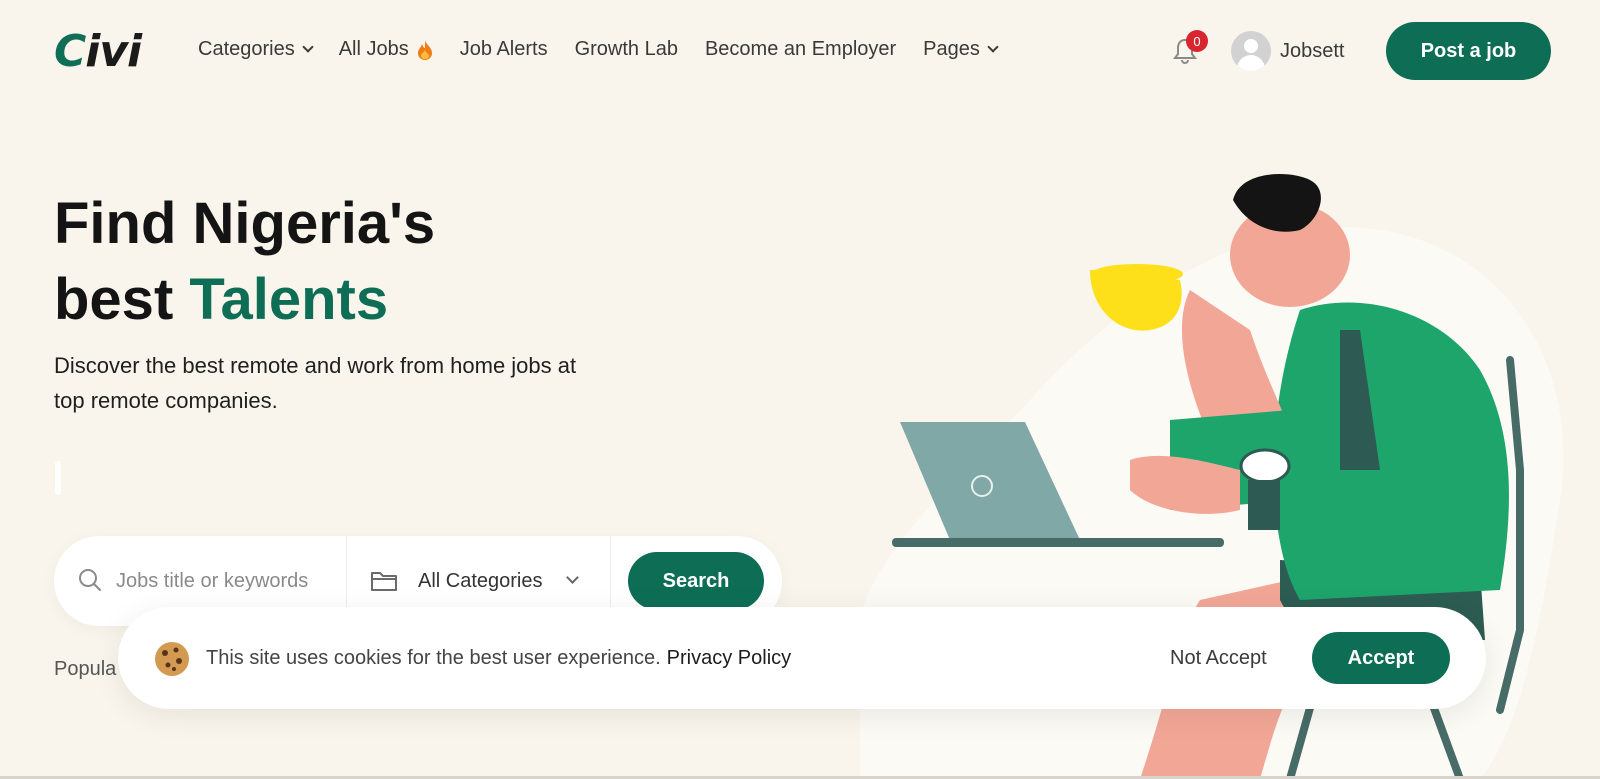 The height and width of the screenshot is (779, 1600). I want to click on hero-title-line2: best Talents, so click(244, 300).